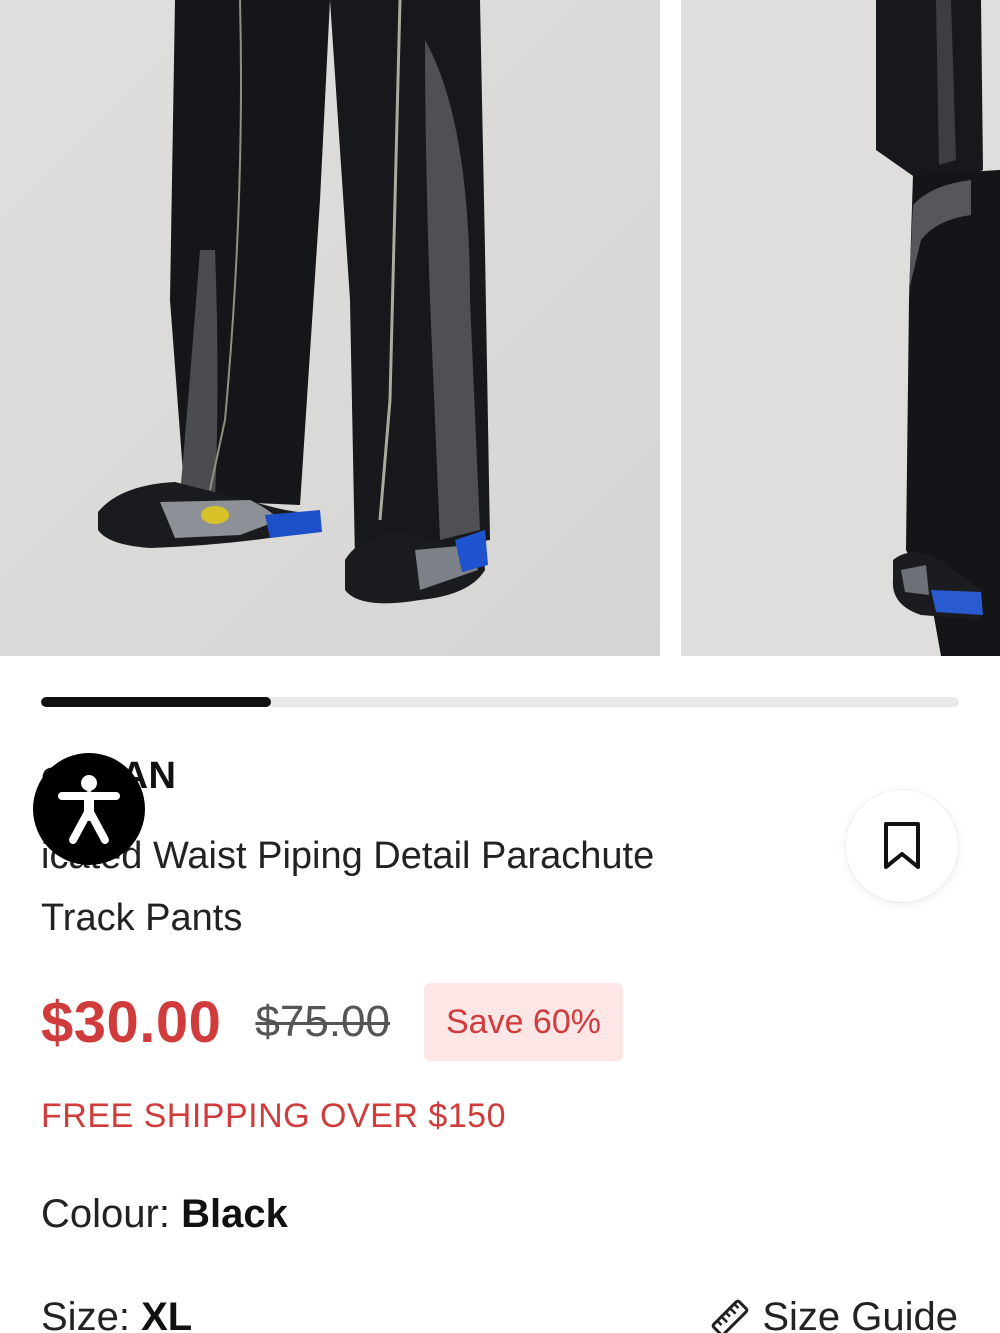 The height and width of the screenshot is (1333, 1000). What do you see at coordinates (131, 1022) in the screenshot?
I see `sale-price: $30.00` at bounding box center [131, 1022].